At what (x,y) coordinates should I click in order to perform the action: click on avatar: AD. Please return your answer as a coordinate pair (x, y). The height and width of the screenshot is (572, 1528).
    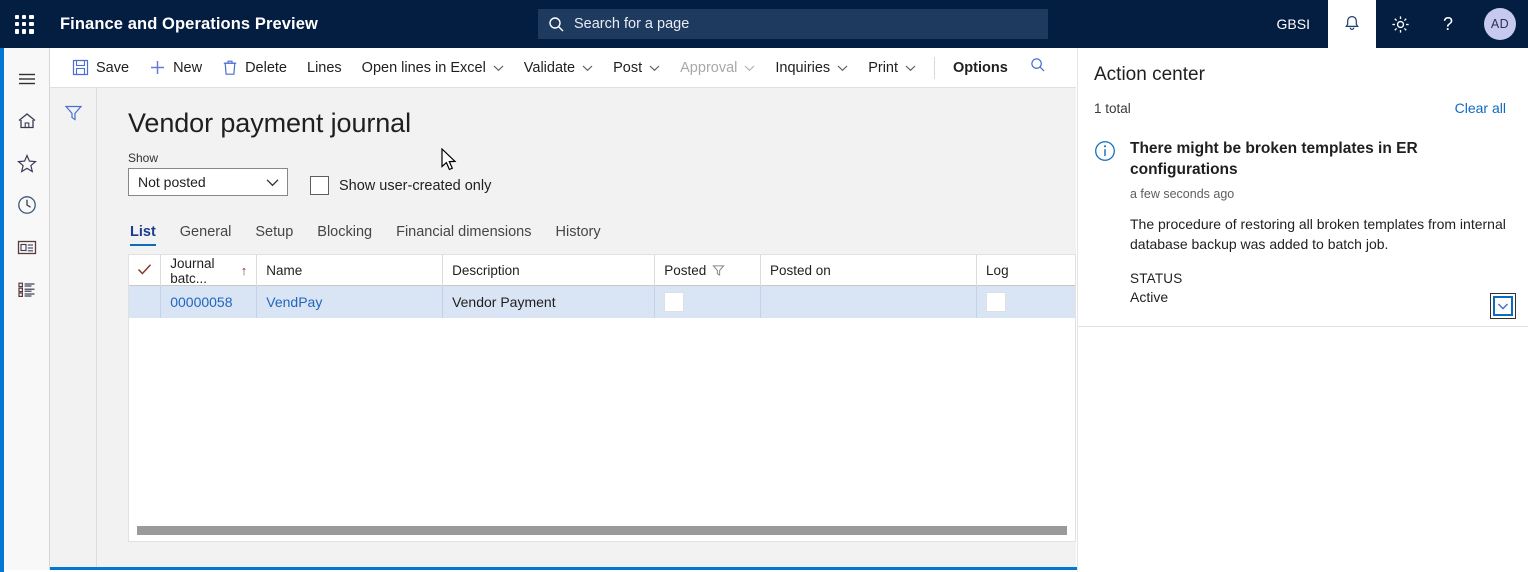
    Looking at the image, I should click on (1500, 24).